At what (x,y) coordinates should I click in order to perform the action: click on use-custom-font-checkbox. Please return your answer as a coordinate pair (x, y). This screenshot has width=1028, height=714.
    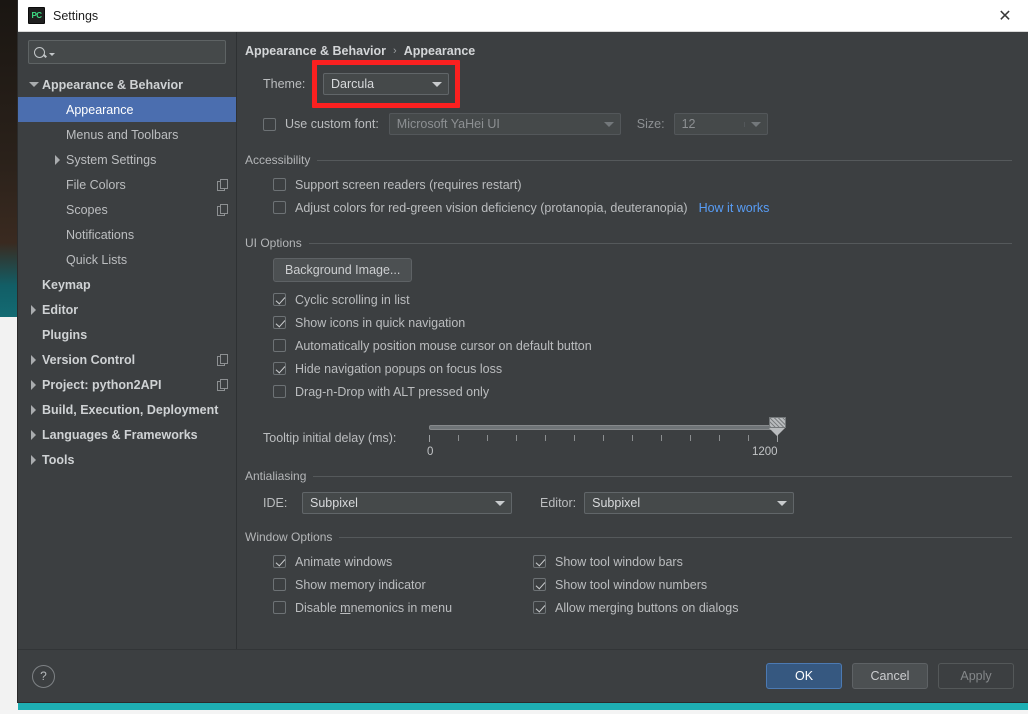
    Looking at the image, I should click on (269, 124).